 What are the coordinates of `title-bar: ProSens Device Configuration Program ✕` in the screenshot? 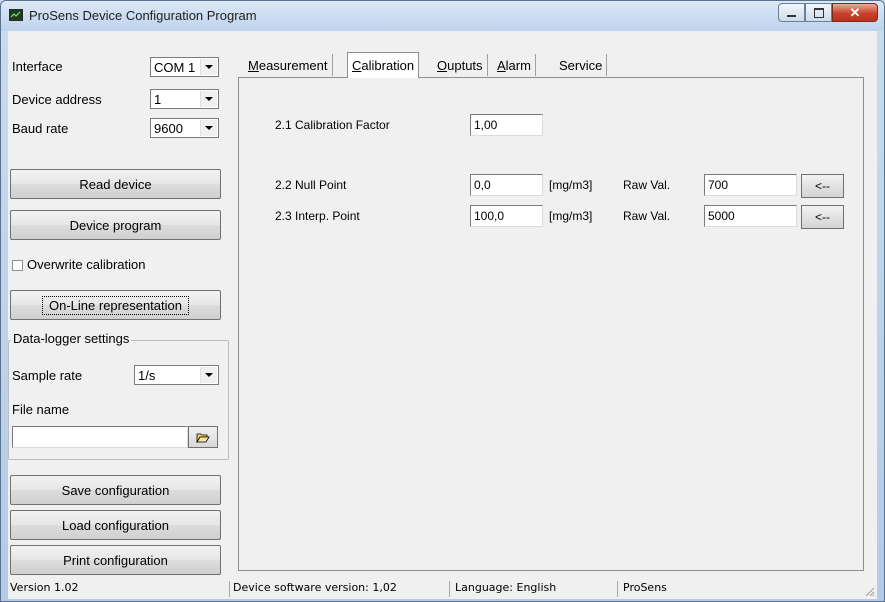 It's located at (442, 16).